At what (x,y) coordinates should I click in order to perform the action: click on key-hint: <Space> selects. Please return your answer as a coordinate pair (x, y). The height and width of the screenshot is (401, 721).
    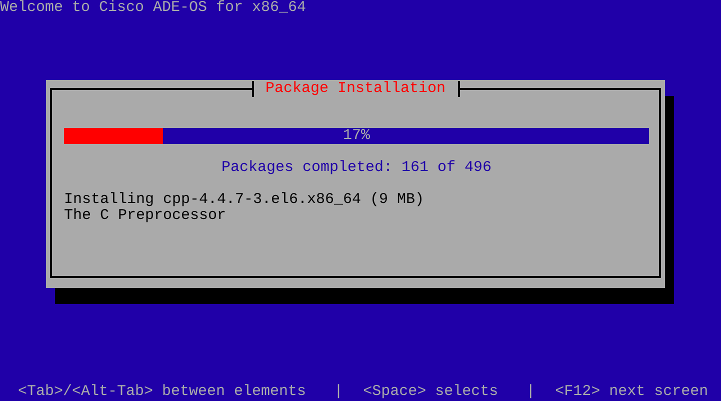
    Looking at the image, I should click on (430, 392).